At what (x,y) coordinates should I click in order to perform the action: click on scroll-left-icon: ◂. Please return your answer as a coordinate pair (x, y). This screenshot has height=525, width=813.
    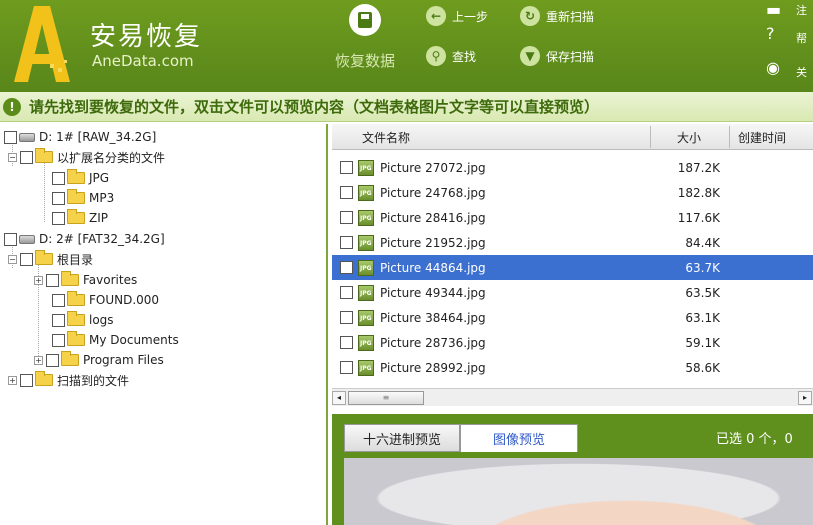
    Looking at the image, I should click on (339, 398).